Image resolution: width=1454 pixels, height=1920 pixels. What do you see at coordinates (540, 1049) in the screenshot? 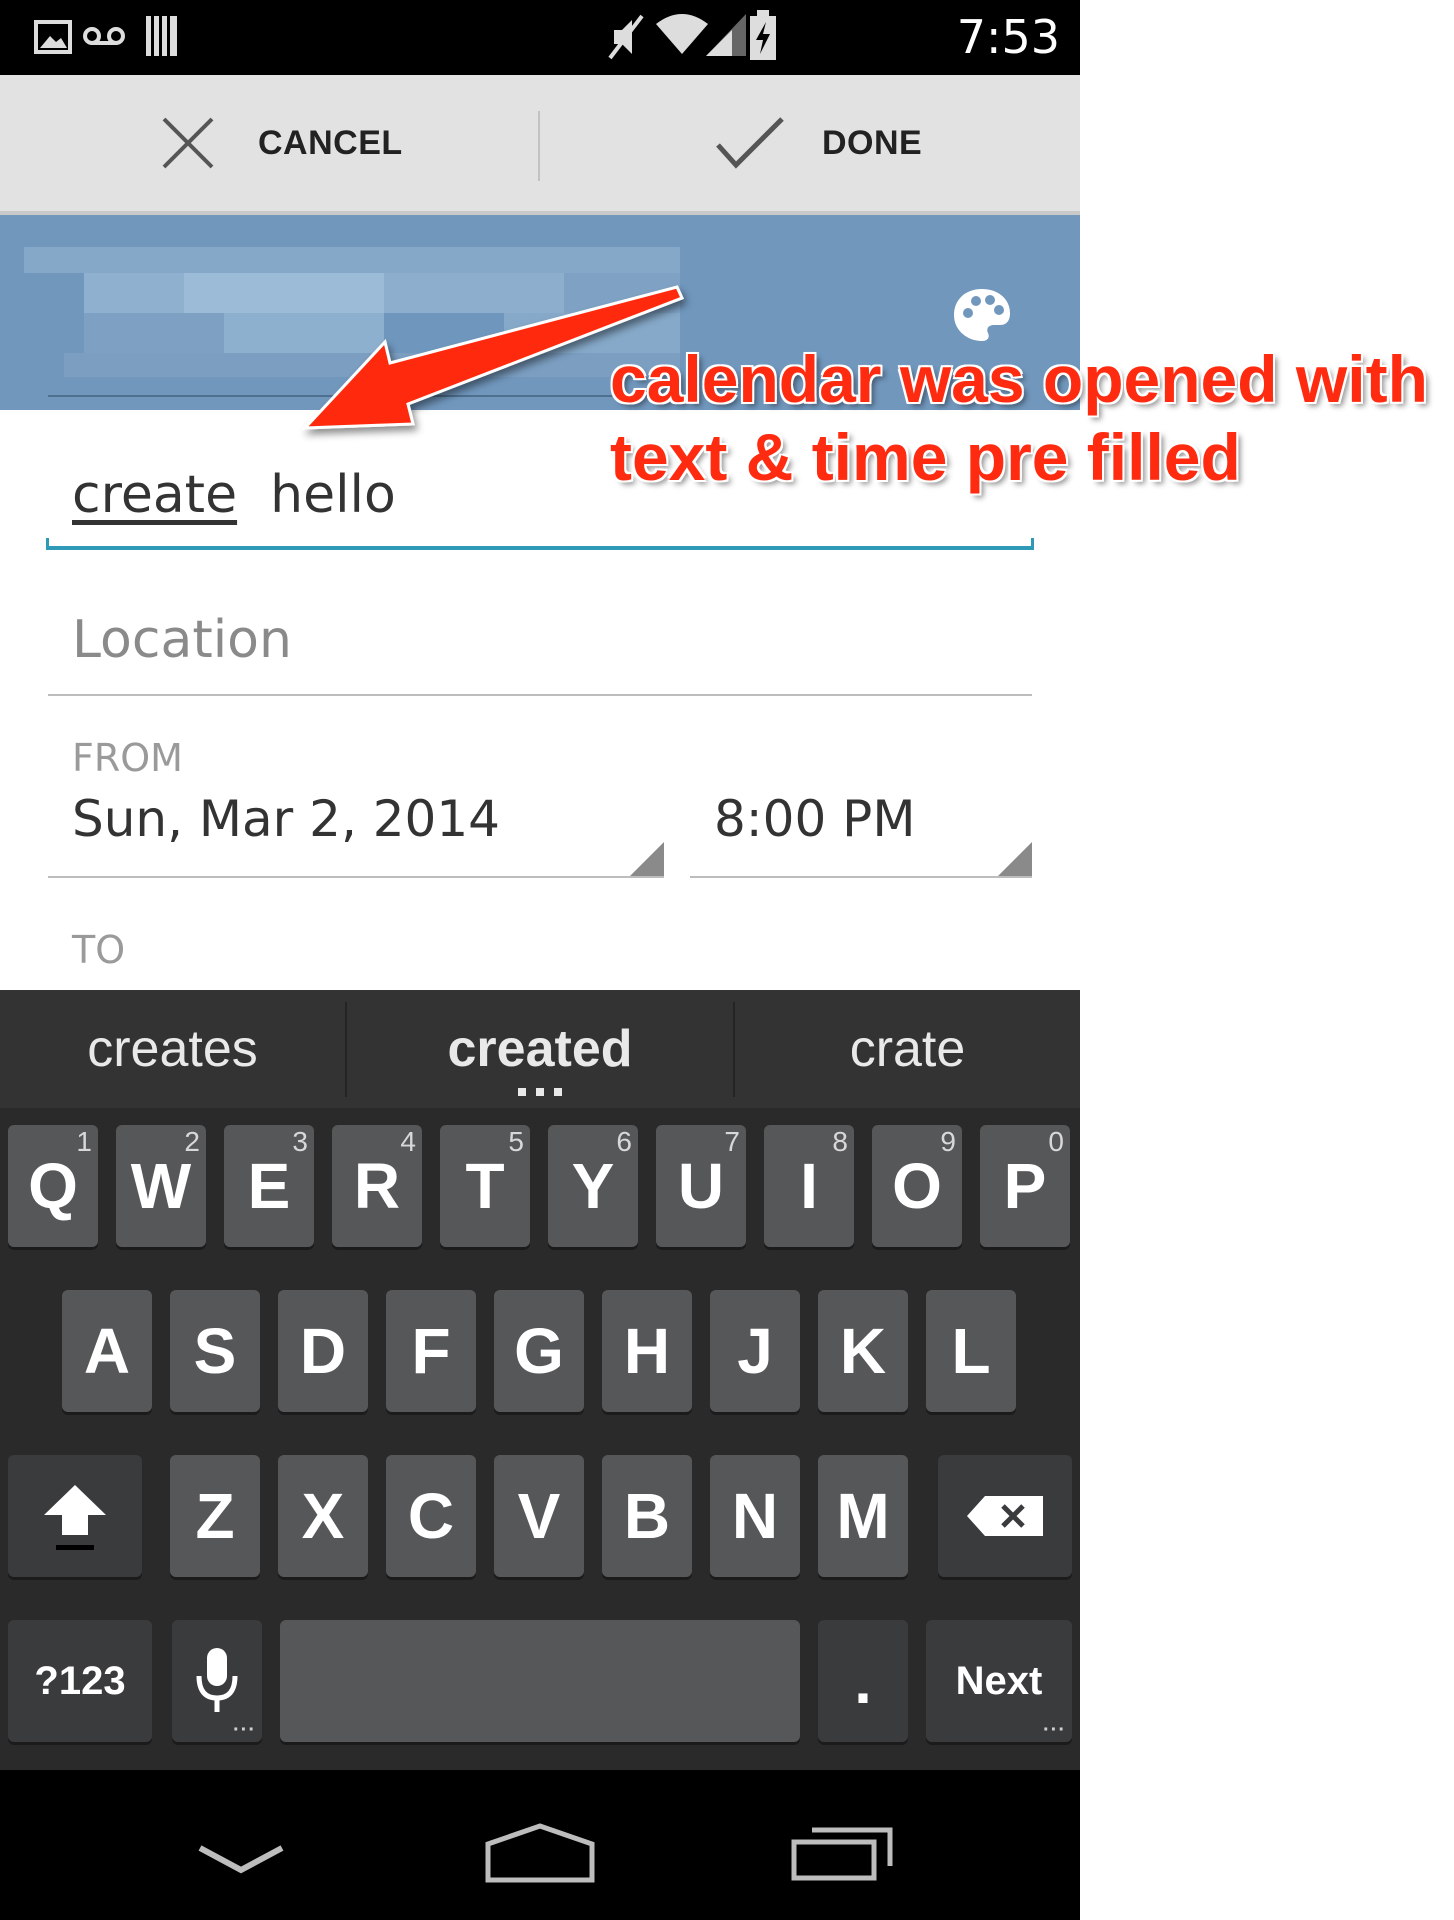
I see `suggestion-strip: creates created crate` at bounding box center [540, 1049].